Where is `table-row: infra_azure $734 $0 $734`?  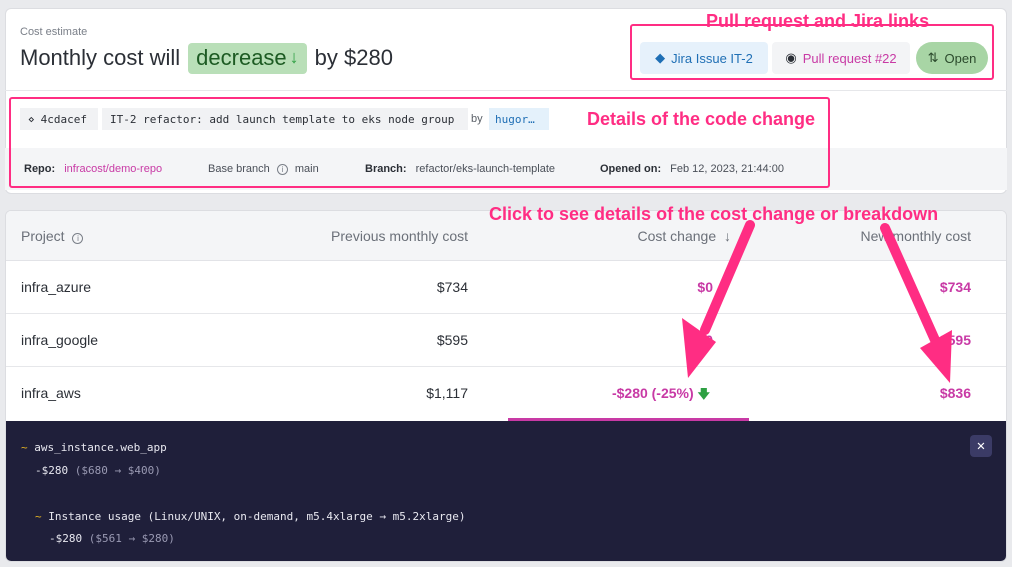 table-row: infra_azure $734 $0 $734 is located at coordinates (506, 287).